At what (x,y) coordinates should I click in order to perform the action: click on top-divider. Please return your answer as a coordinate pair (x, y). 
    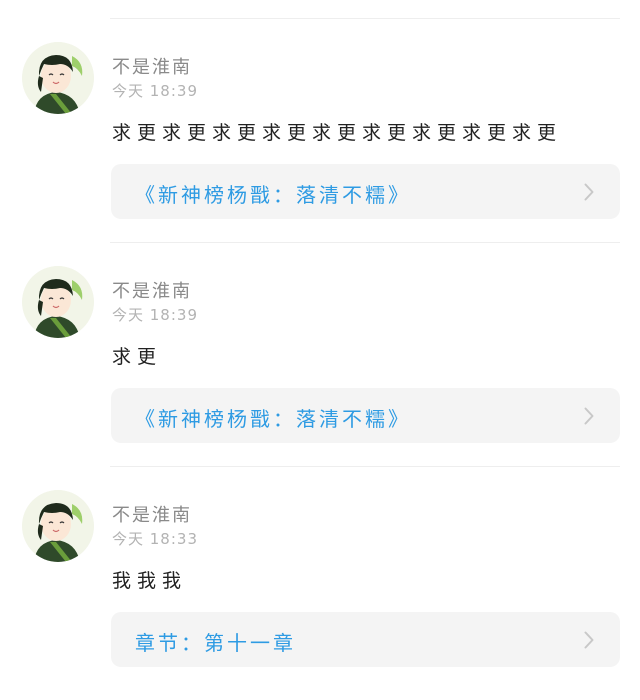
    Looking at the image, I should click on (365, 18).